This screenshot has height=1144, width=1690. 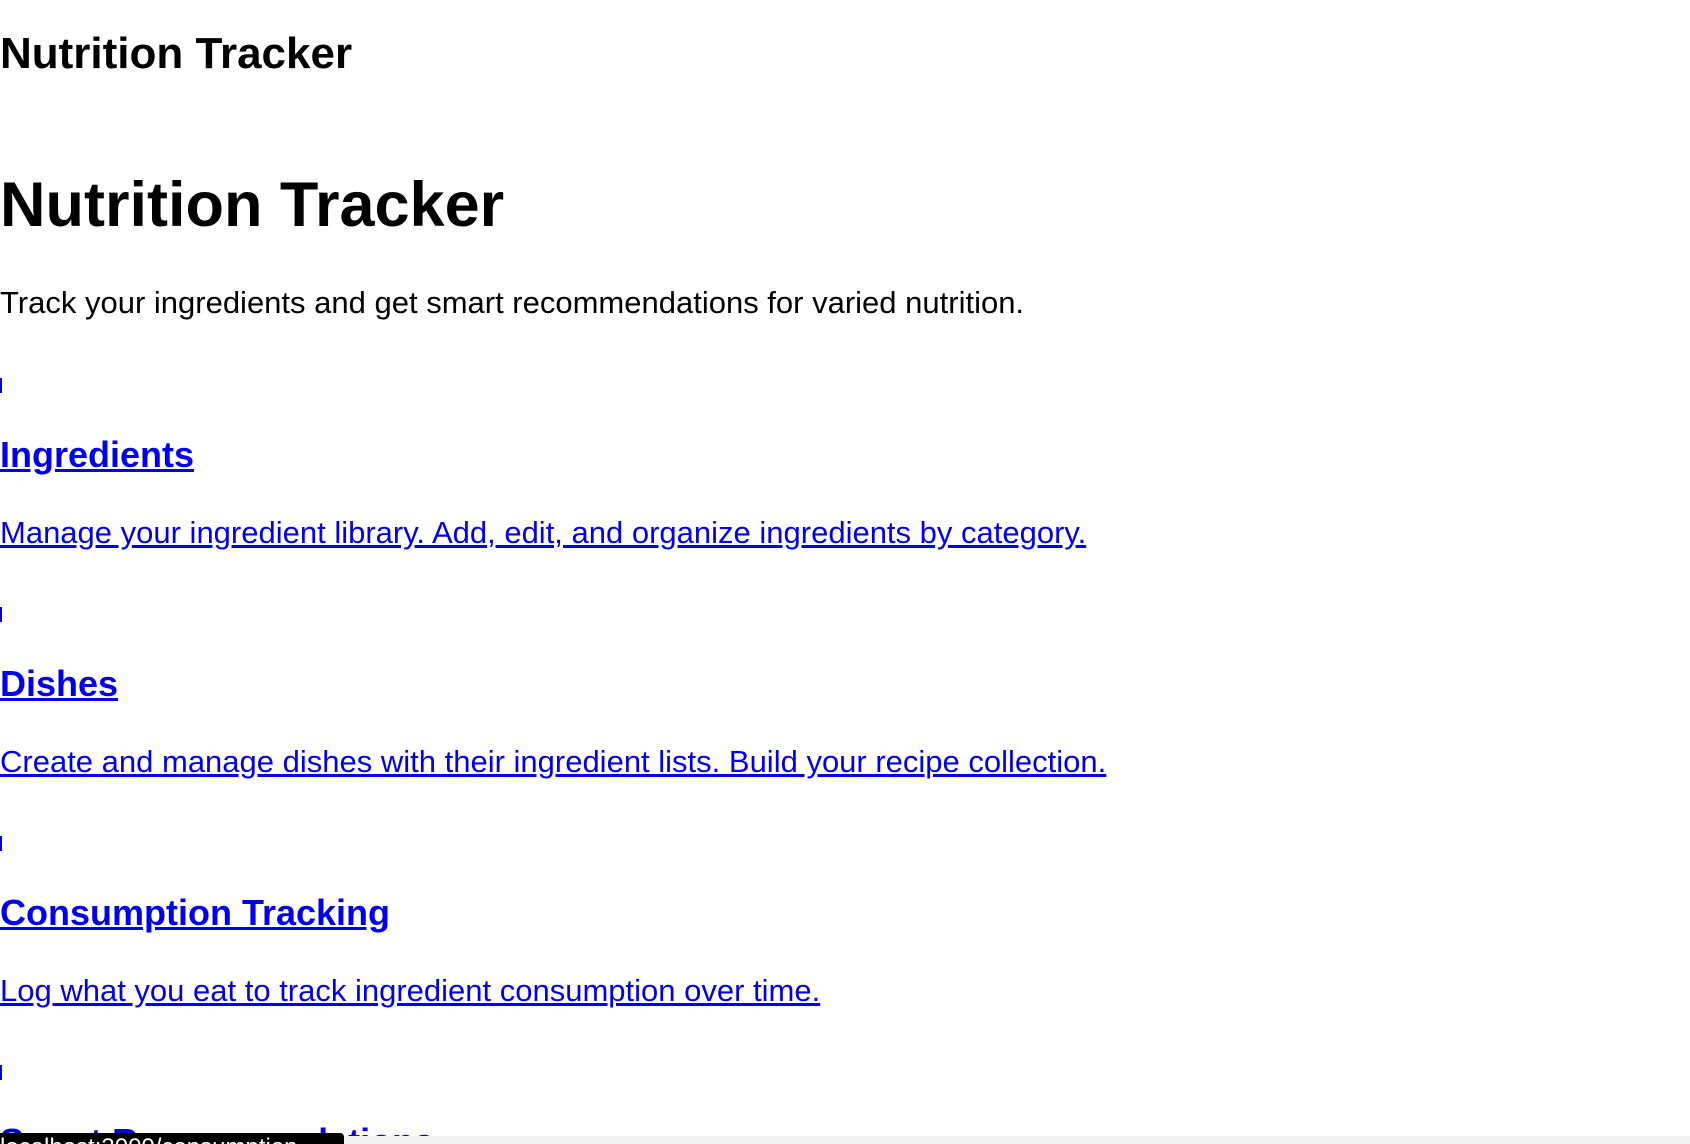 What do you see at coordinates (176, 53) in the screenshot?
I see `site-title: Nutrition Tracker` at bounding box center [176, 53].